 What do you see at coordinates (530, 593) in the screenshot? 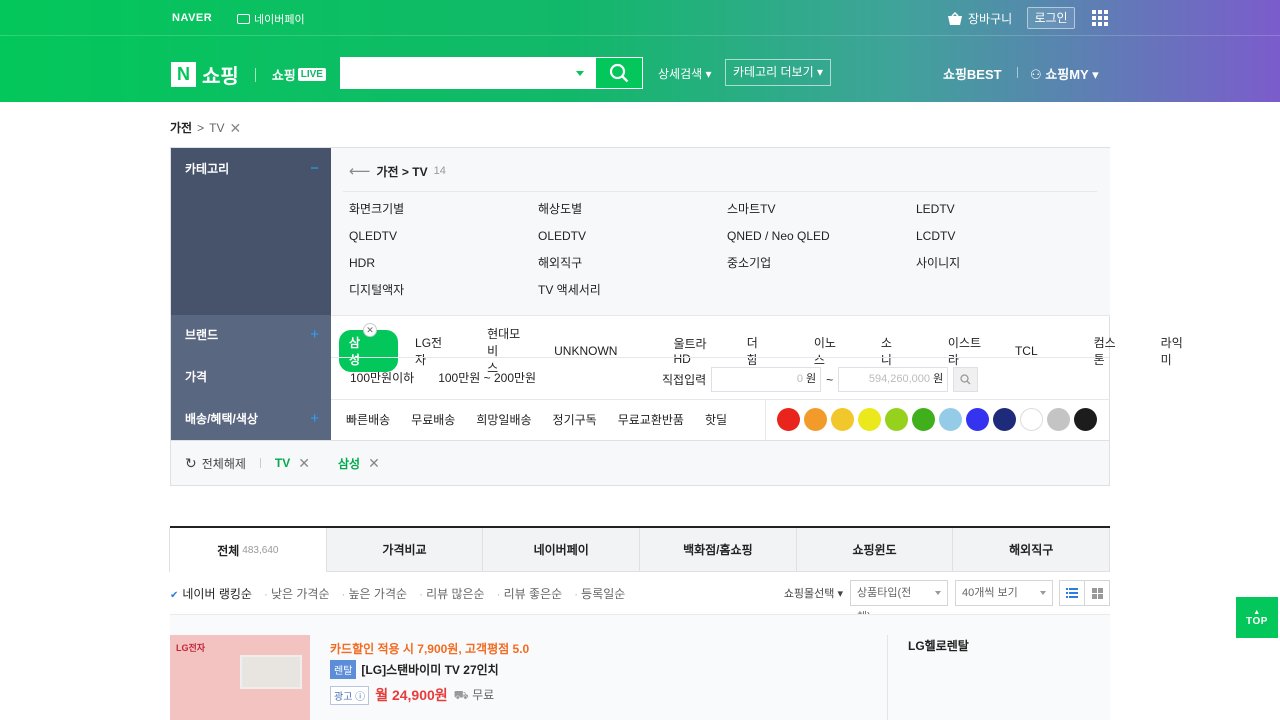
I see `sort-option: · 리뷰 좋은순` at bounding box center [530, 593].